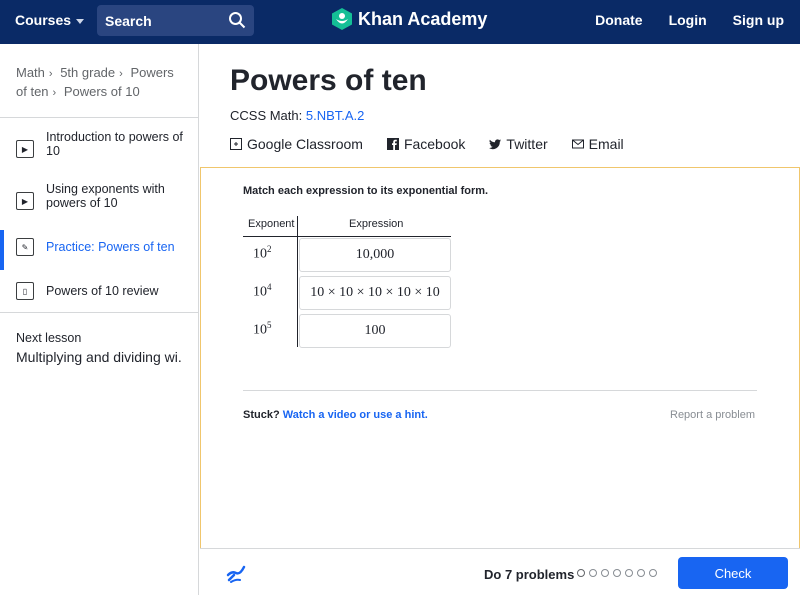  What do you see at coordinates (269, 249) in the screenshot?
I see `exponent-power: 2` at bounding box center [269, 249].